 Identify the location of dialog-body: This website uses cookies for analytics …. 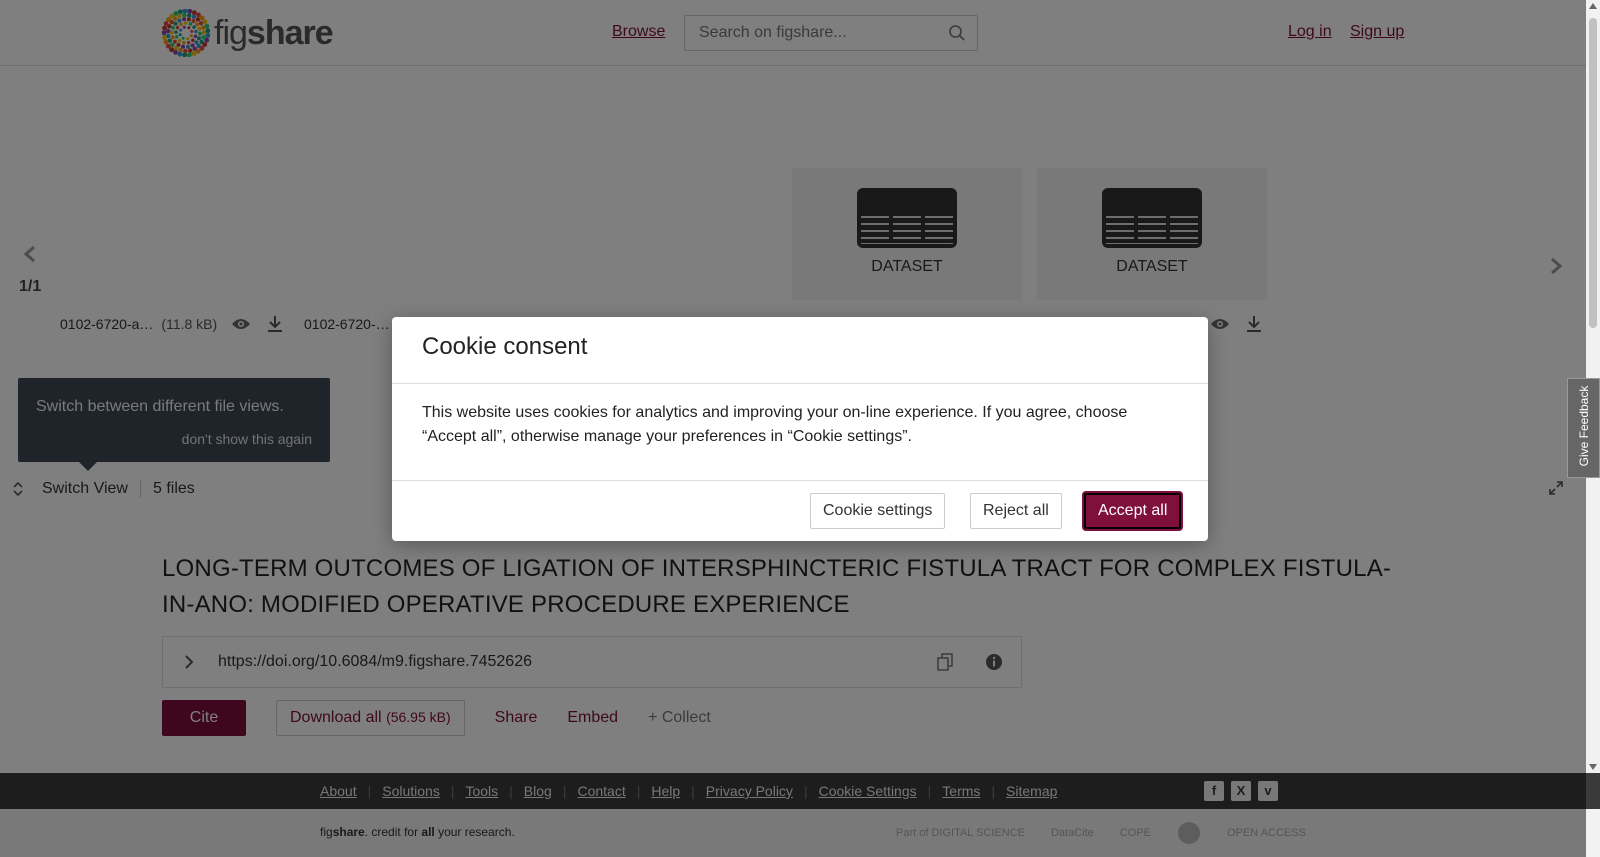
(775, 424).